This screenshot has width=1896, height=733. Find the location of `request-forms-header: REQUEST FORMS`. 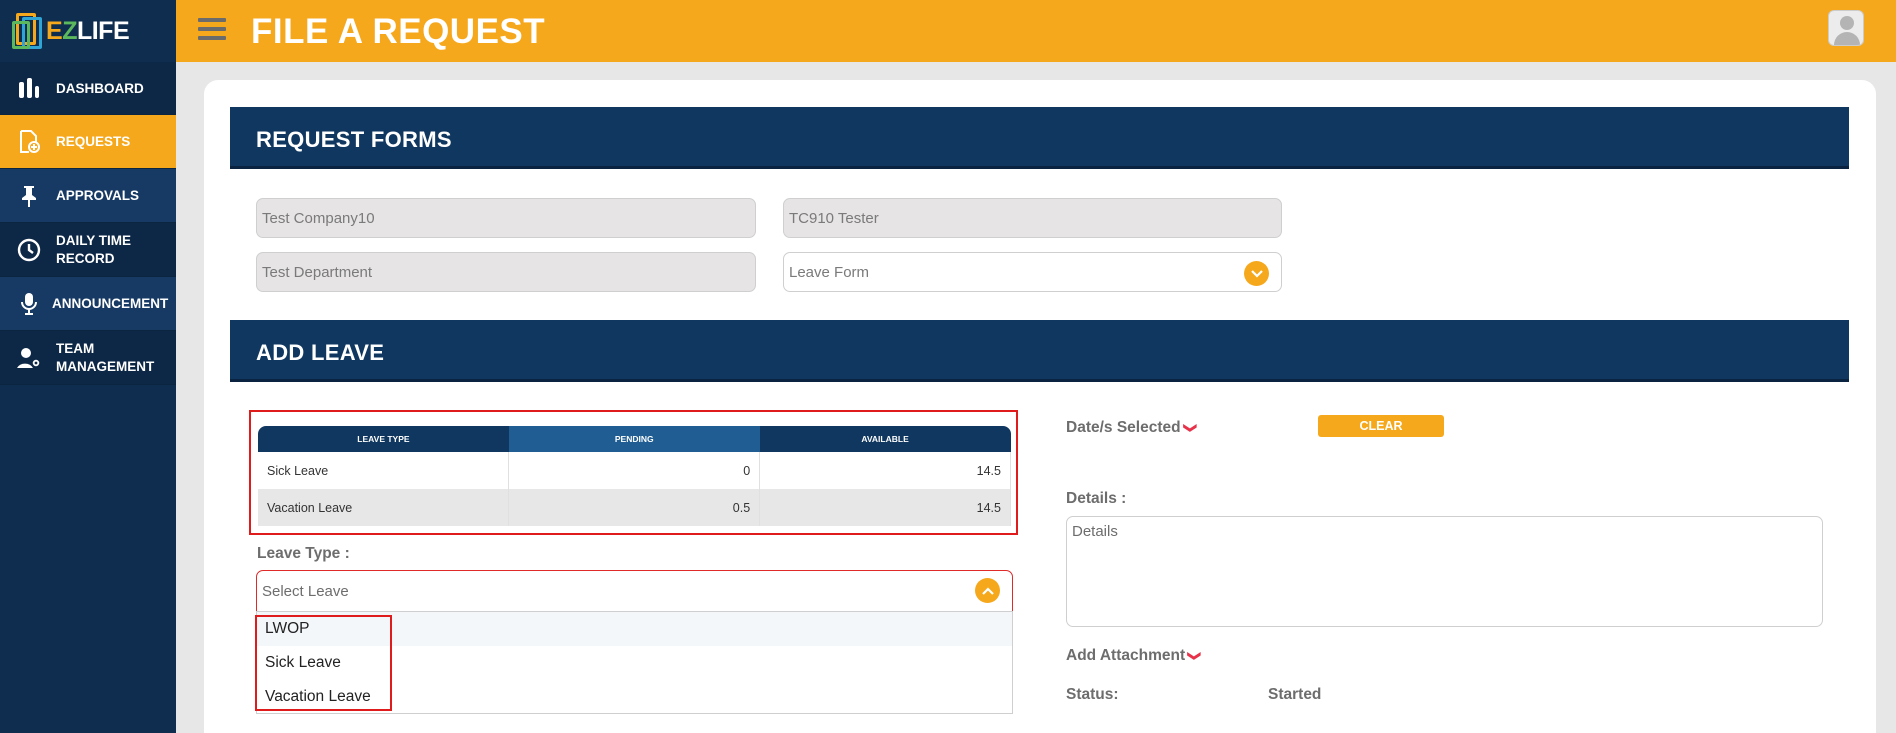

request-forms-header: REQUEST FORMS is located at coordinates (1039, 138).